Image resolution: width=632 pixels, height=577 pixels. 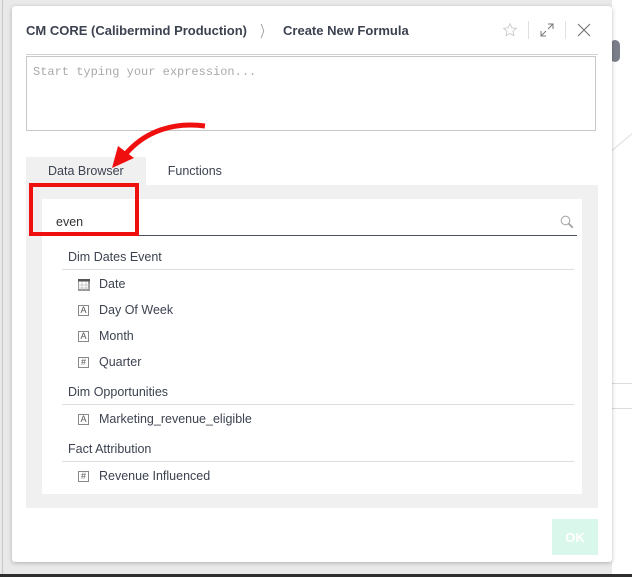 What do you see at coordinates (110, 449) in the screenshot?
I see `group-title-fact-attribution: Fact Attribution` at bounding box center [110, 449].